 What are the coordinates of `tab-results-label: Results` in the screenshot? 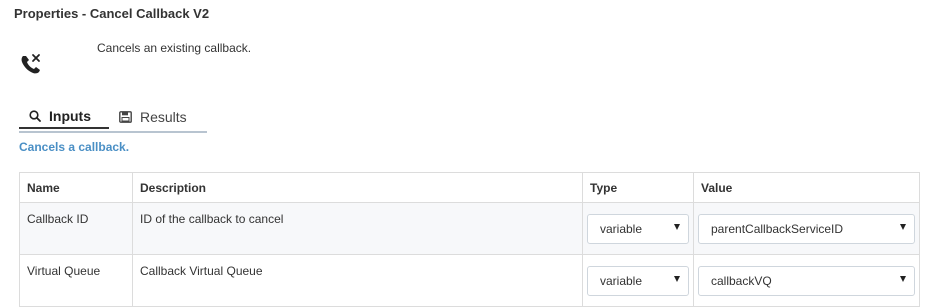 It's located at (163, 117).